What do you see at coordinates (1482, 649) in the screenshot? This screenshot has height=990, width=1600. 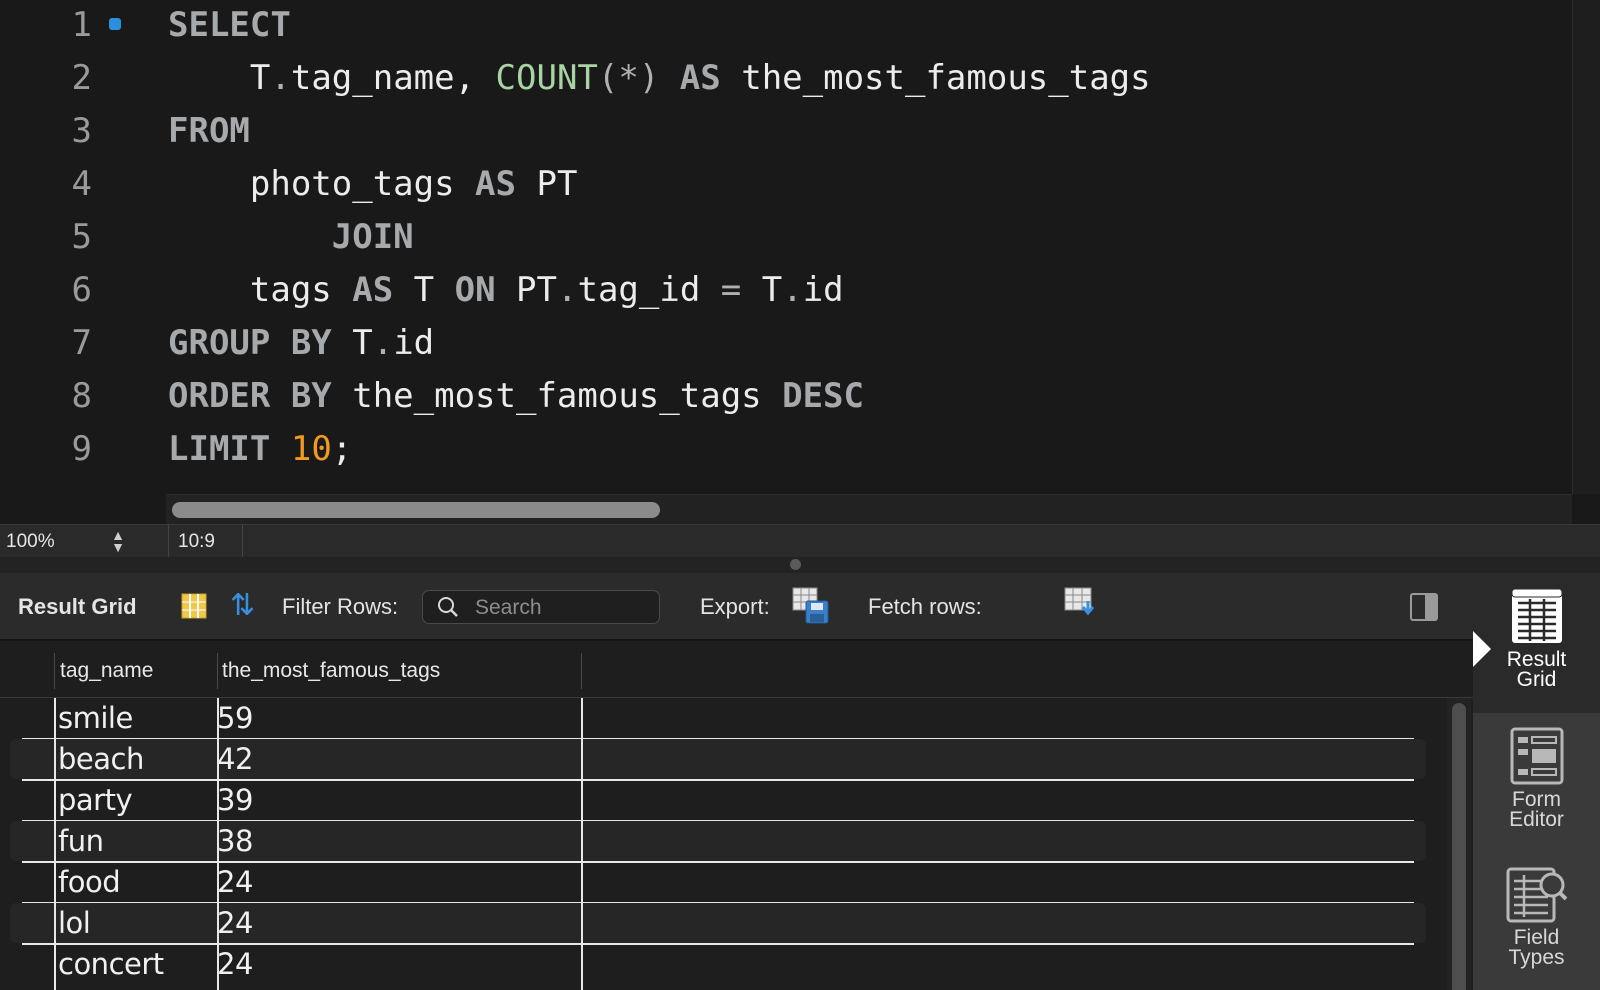 I see `active-tab-indicator-icon` at bounding box center [1482, 649].